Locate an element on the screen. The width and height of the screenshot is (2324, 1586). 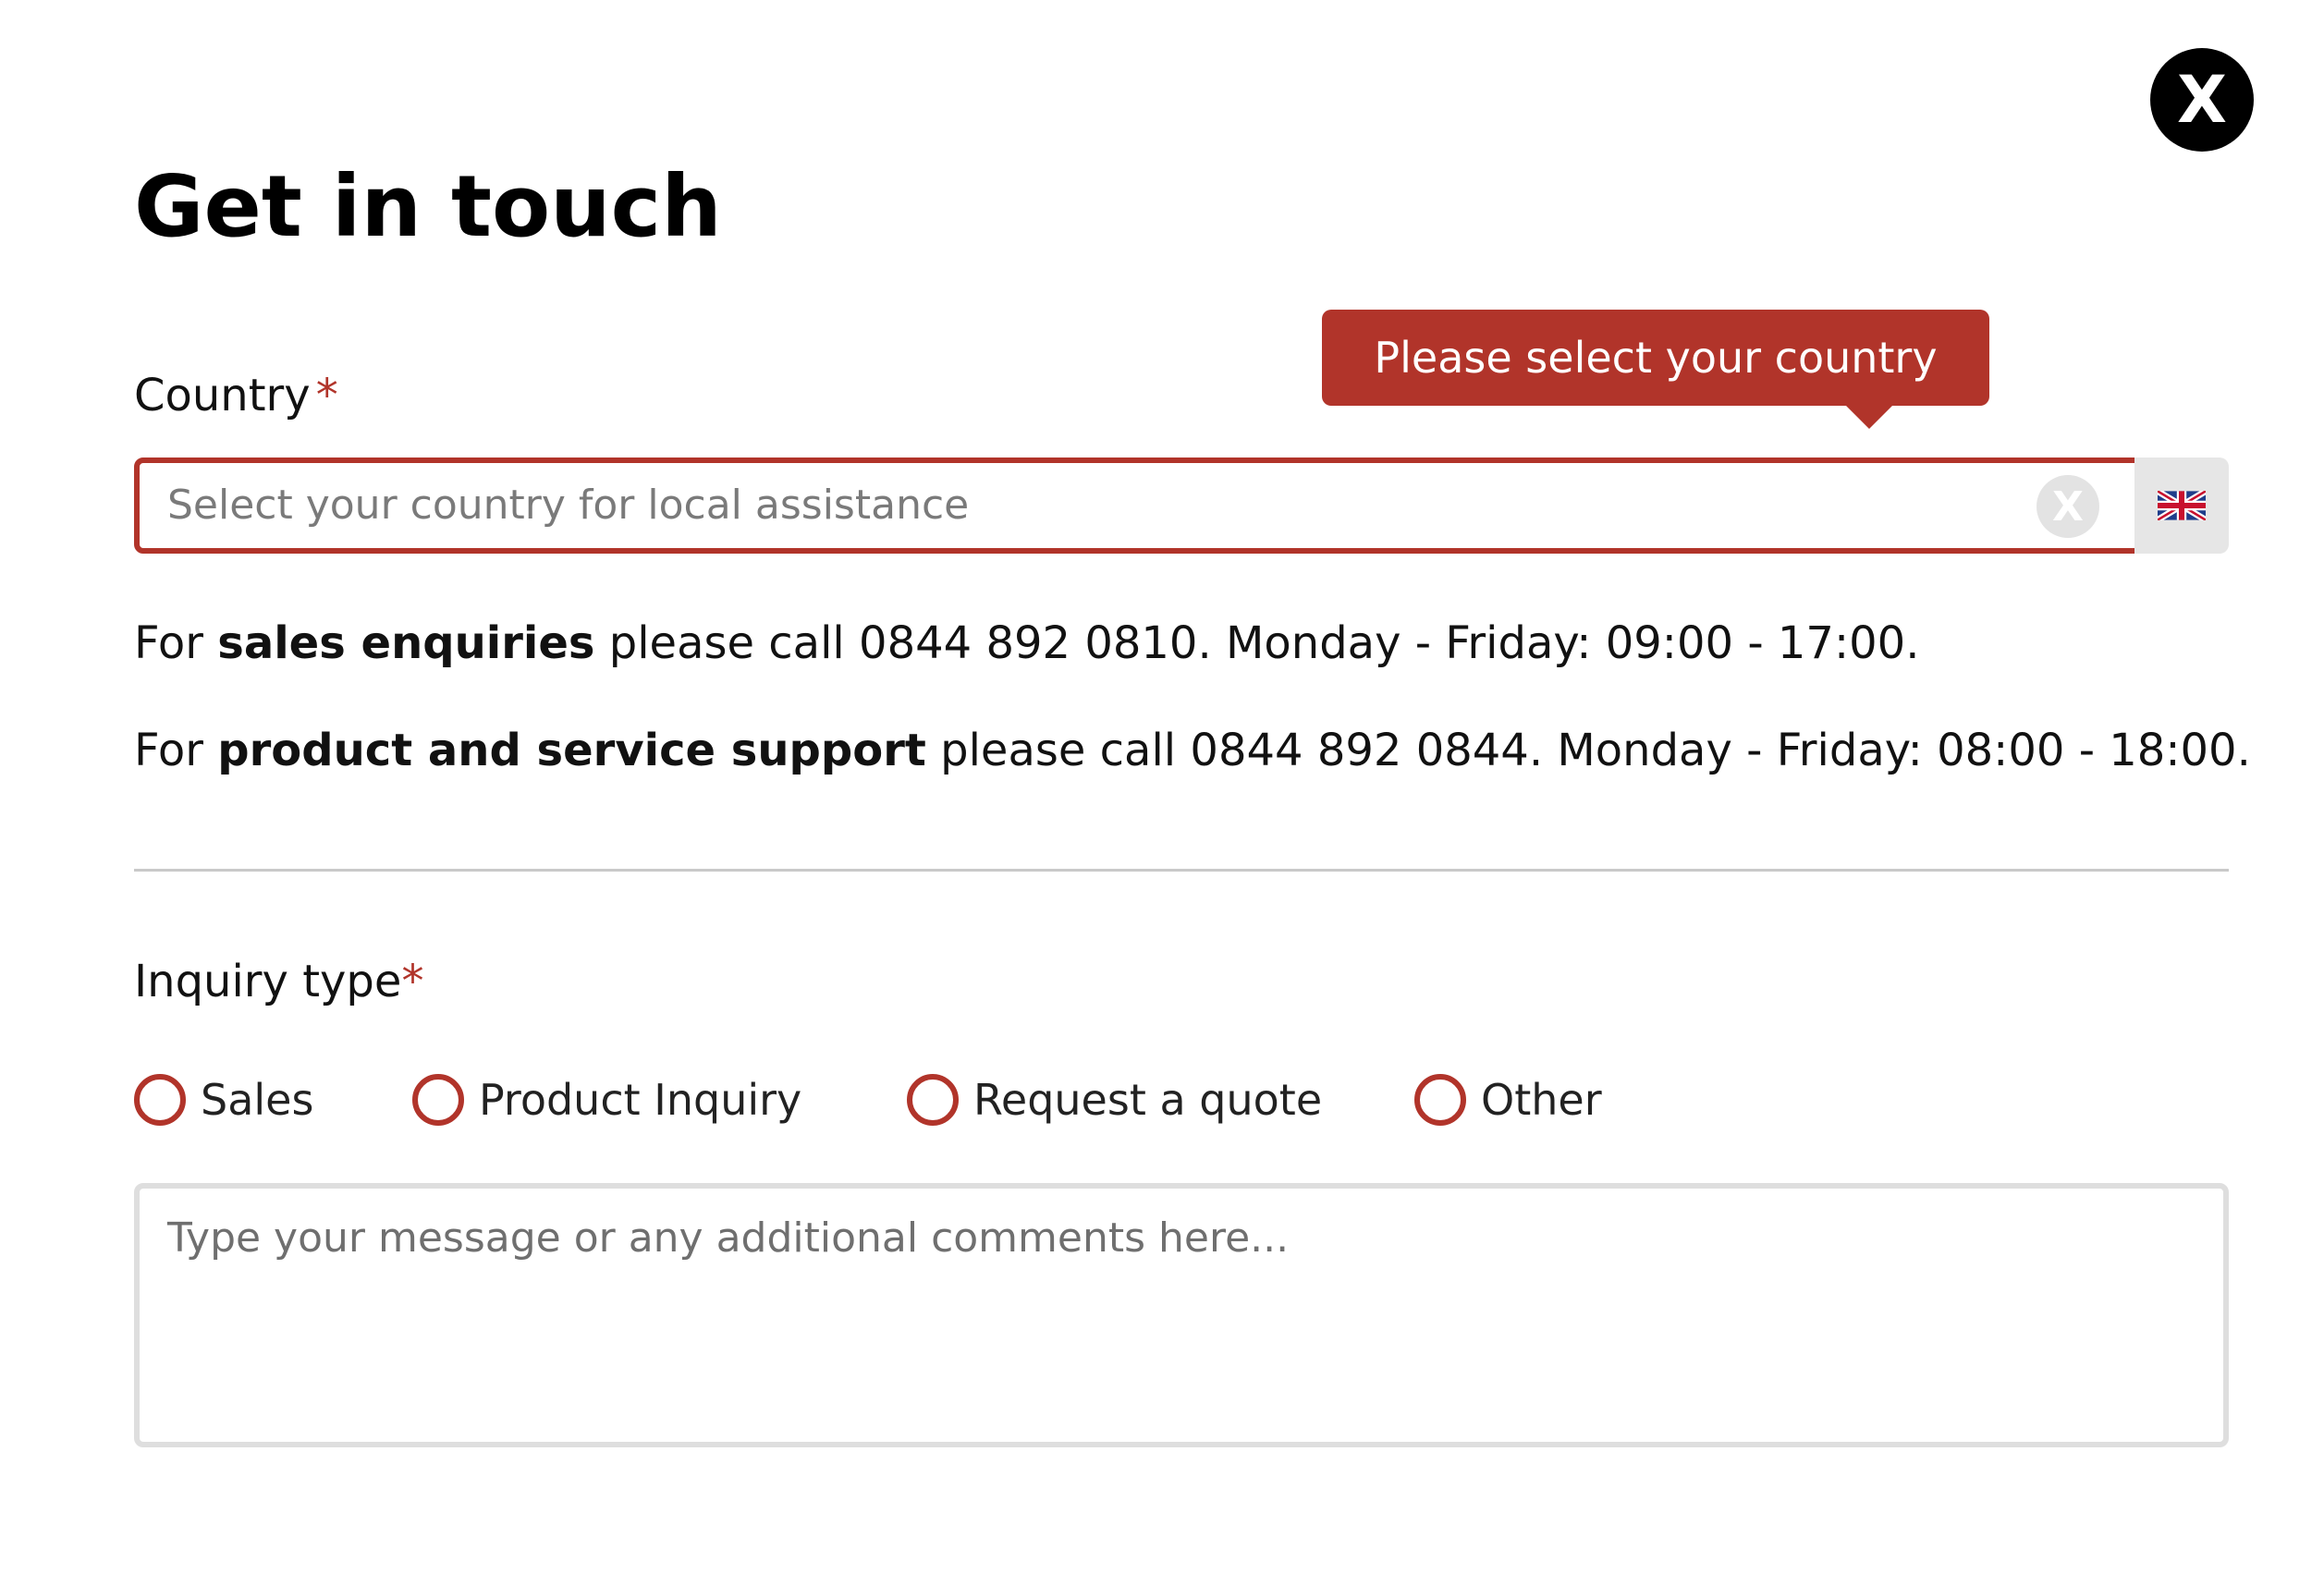
radio-label: Product Inquiry is located at coordinates (640, 1100).